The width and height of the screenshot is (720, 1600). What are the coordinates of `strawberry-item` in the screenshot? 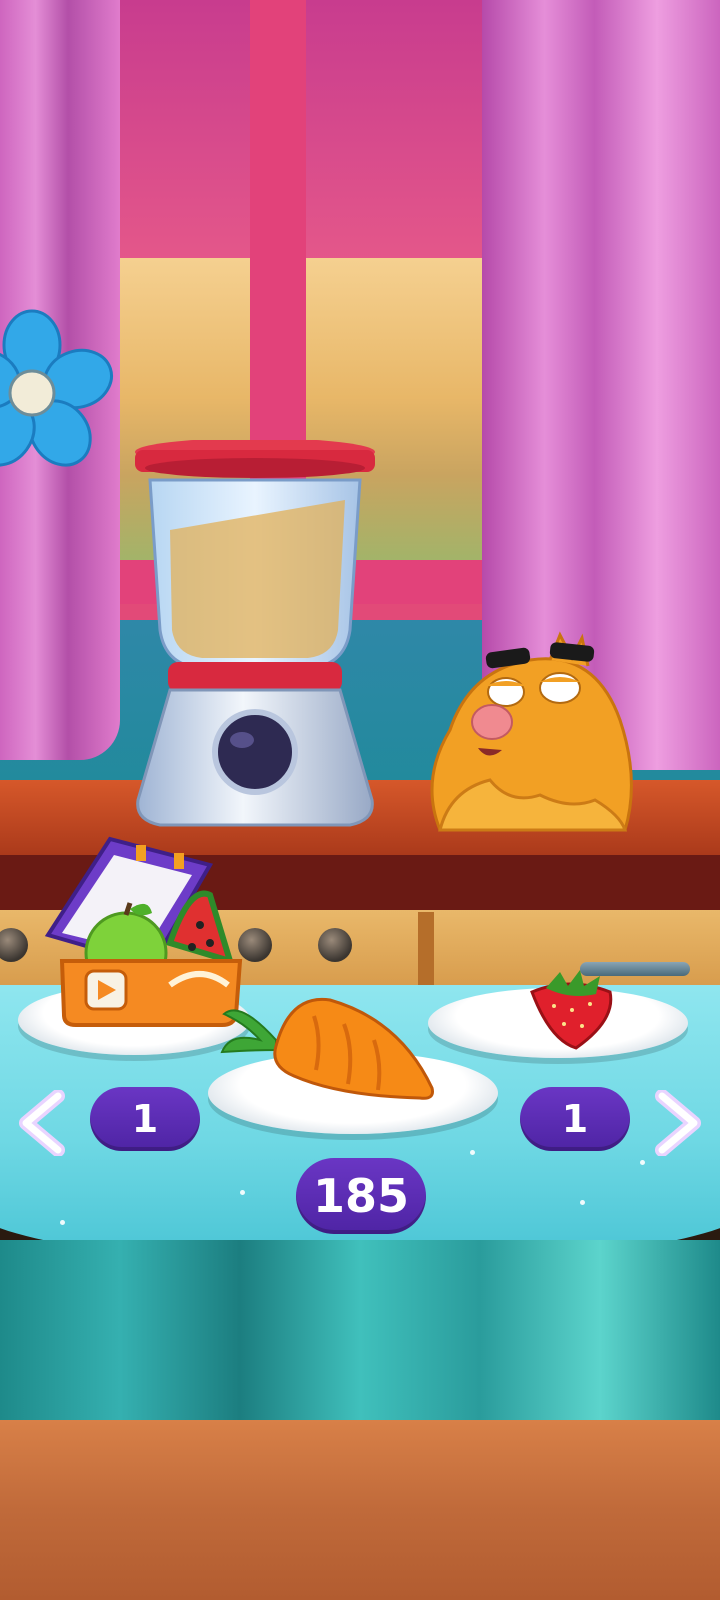 It's located at (570, 1011).